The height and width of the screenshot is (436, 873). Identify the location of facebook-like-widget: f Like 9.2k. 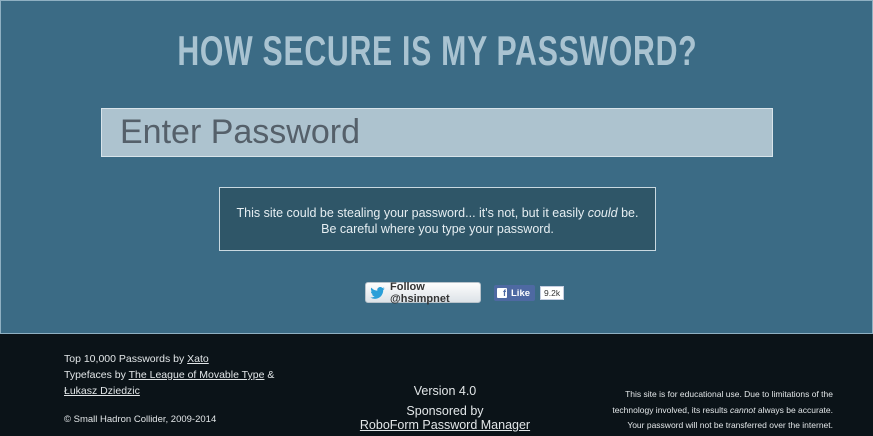
(529, 293).